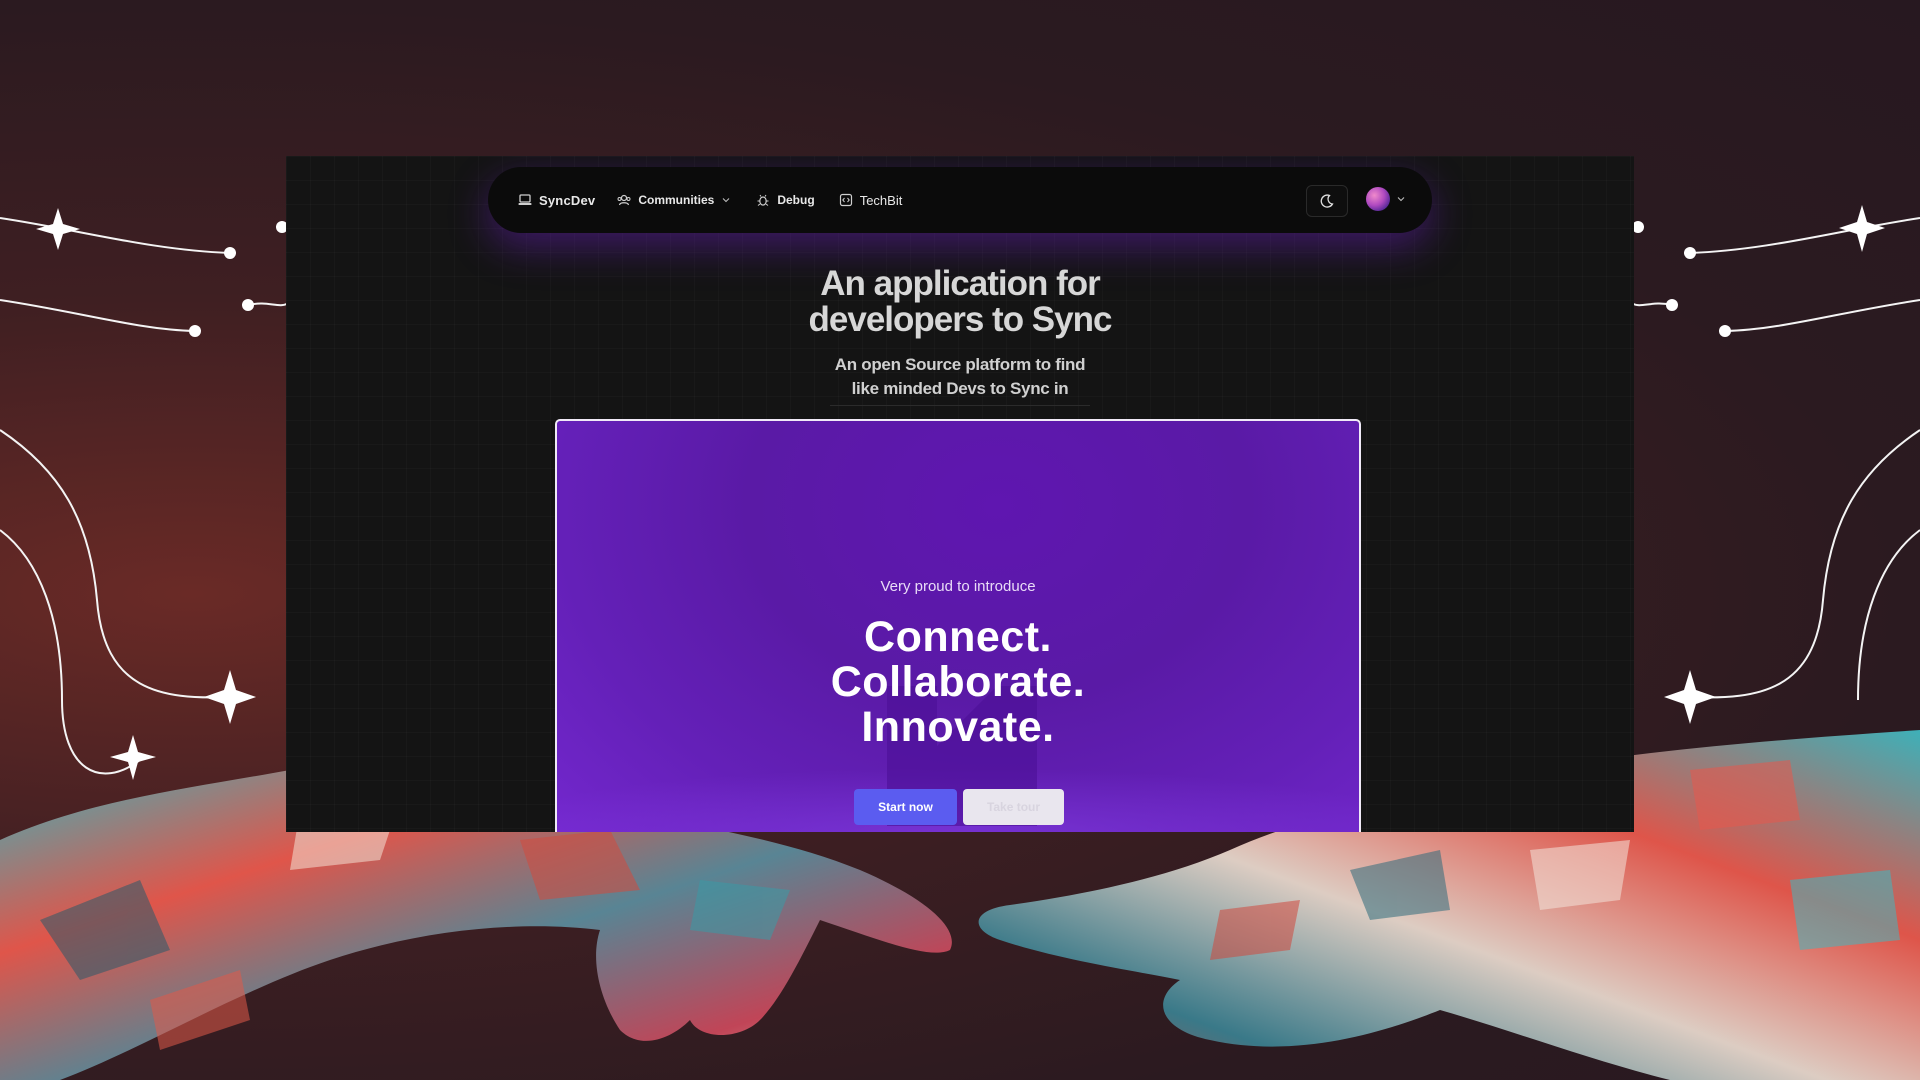  What do you see at coordinates (958, 637) in the screenshot?
I see `tagline-connect: Connect.` at bounding box center [958, 637].